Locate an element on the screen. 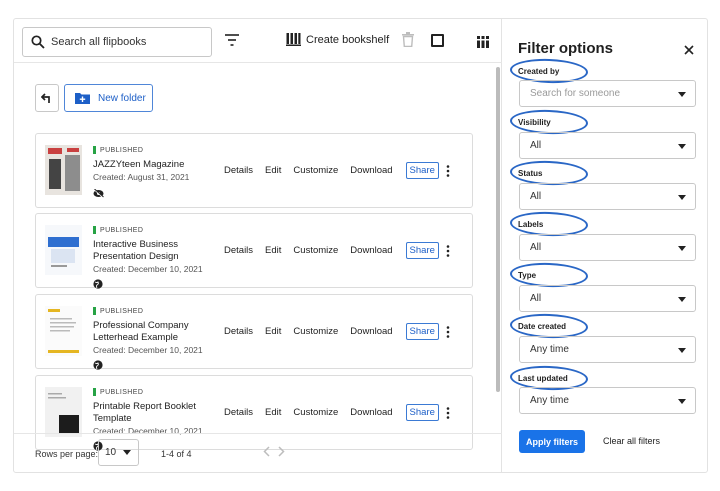 The image size is (720, 491). clear-all-filters-button: Clear all filters is located at coordinates (631, 441).